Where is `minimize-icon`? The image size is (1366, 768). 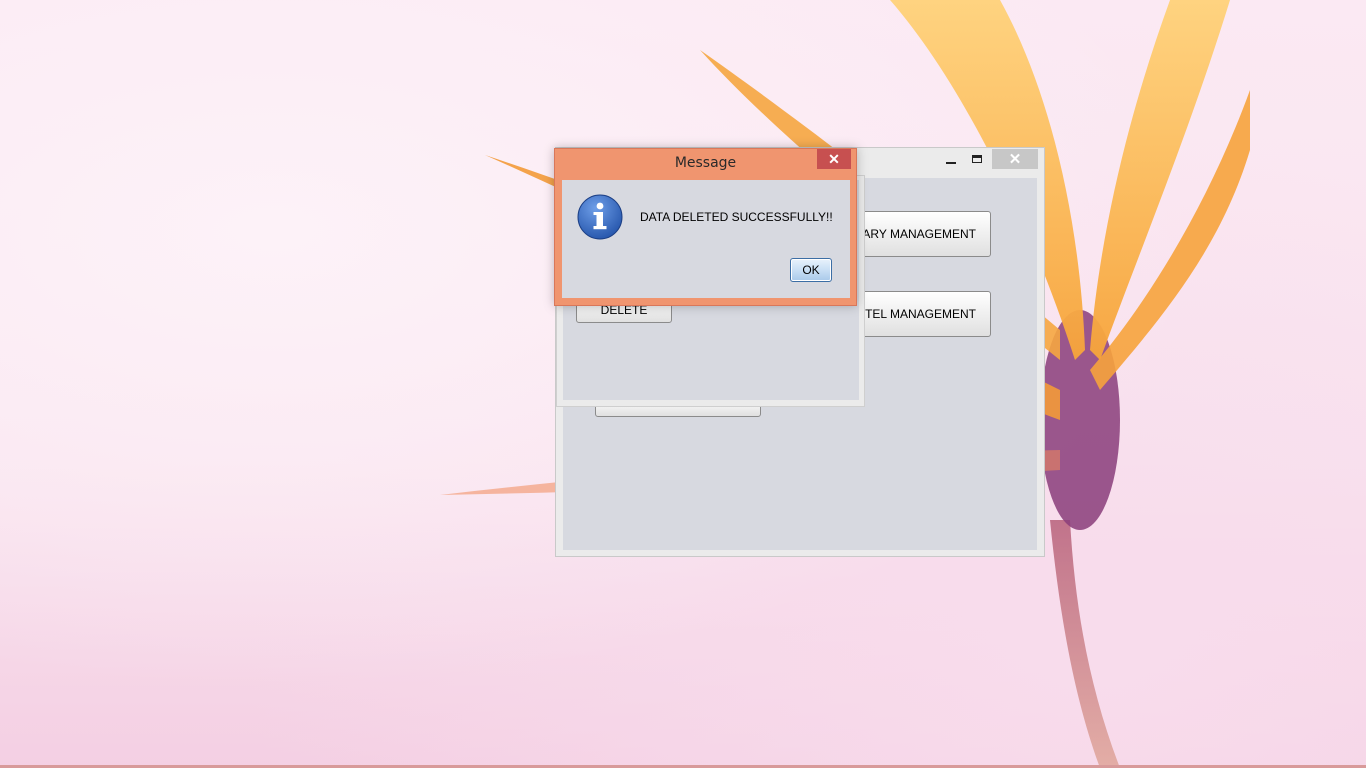
minimize-icon is located at coordinates (951, 163).